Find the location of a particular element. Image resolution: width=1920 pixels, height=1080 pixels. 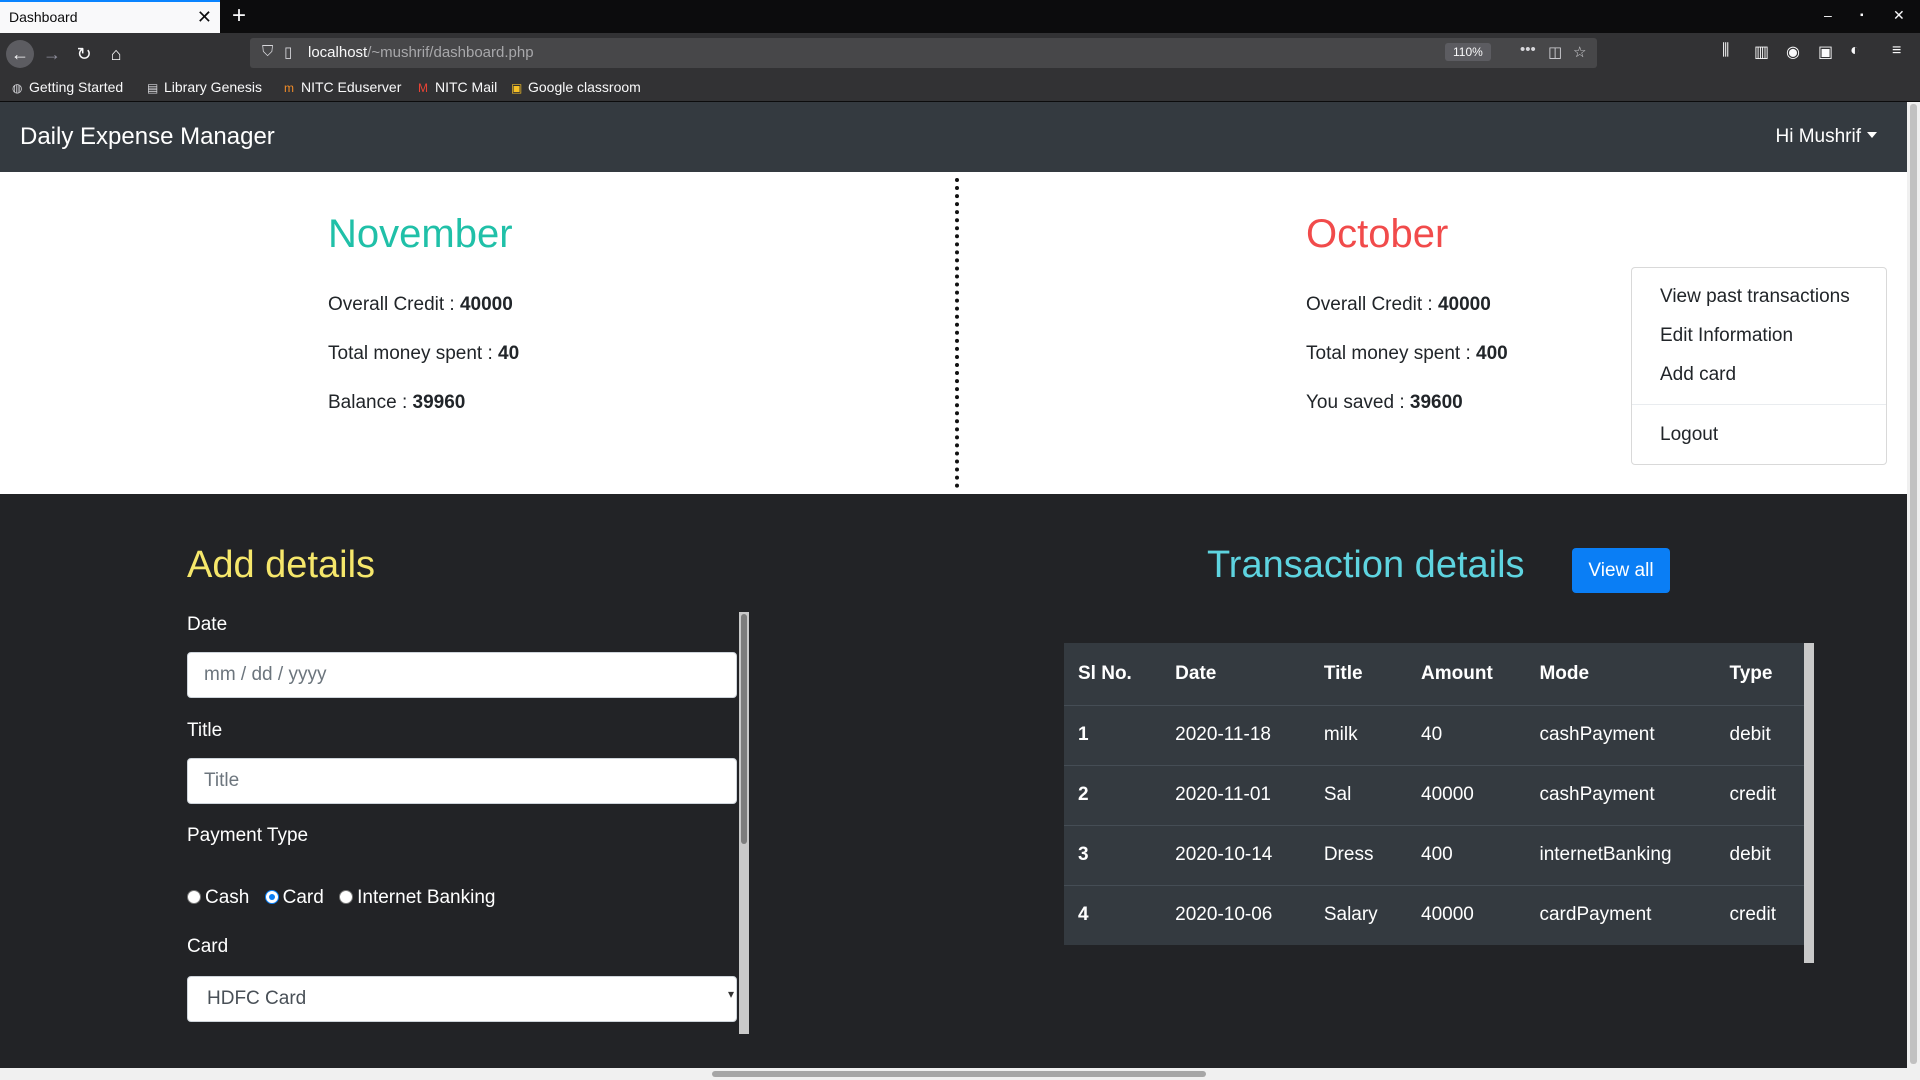

card-selected-value: HDFC Card is located at coordinates (257, 998).